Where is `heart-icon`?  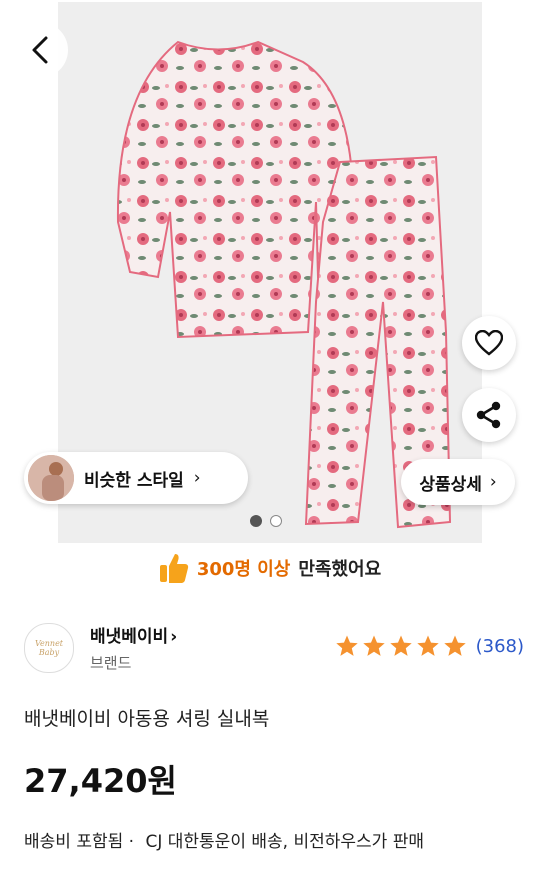
heart-icon is located at coordinates (489, 343).